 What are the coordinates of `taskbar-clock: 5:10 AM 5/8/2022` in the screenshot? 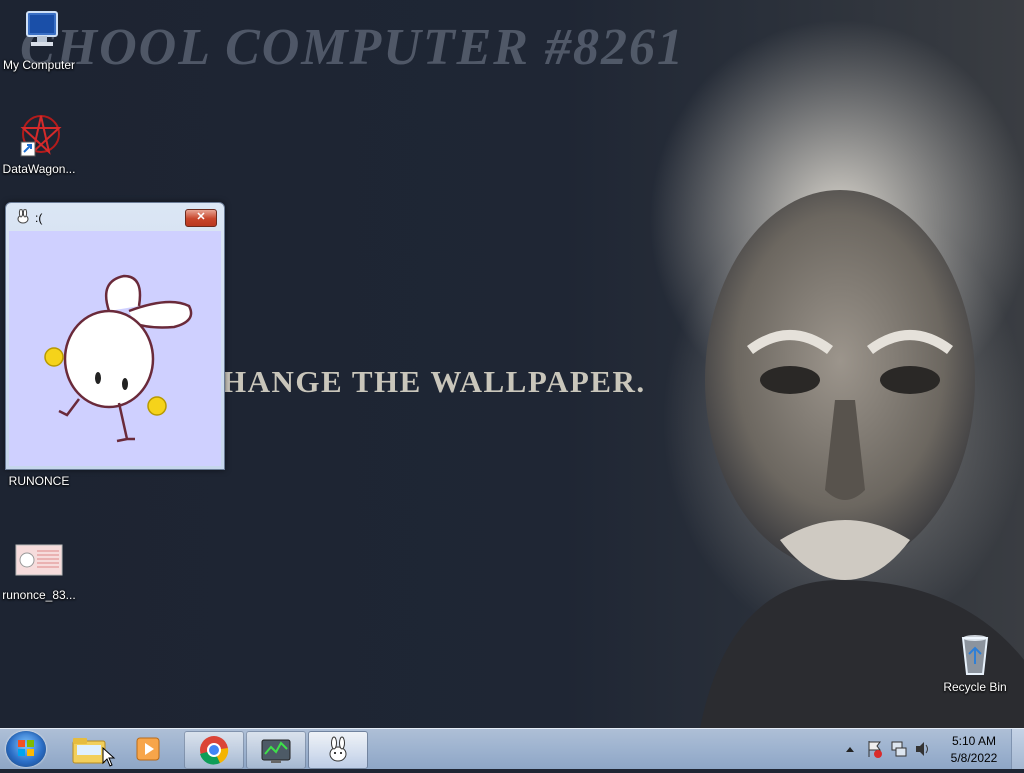 It's located at (974, 750).